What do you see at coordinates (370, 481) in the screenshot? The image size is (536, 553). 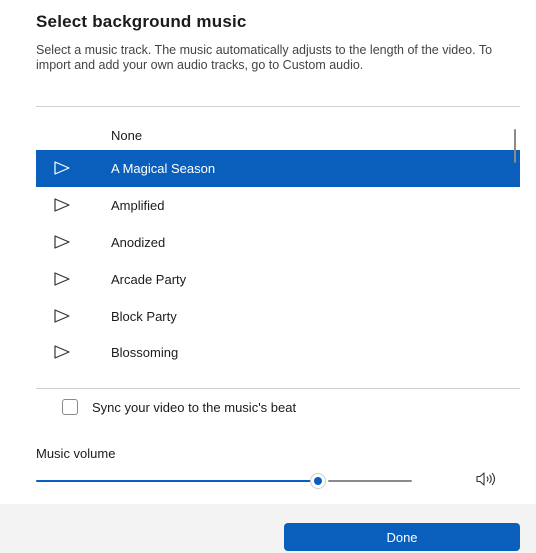 I see `volume-slider-rest` at bounding box center [370, 481].